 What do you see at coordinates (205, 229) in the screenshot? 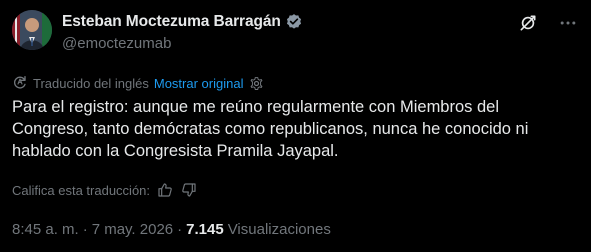
I see `views-count: 7.145` at bounding box center [205, 229].